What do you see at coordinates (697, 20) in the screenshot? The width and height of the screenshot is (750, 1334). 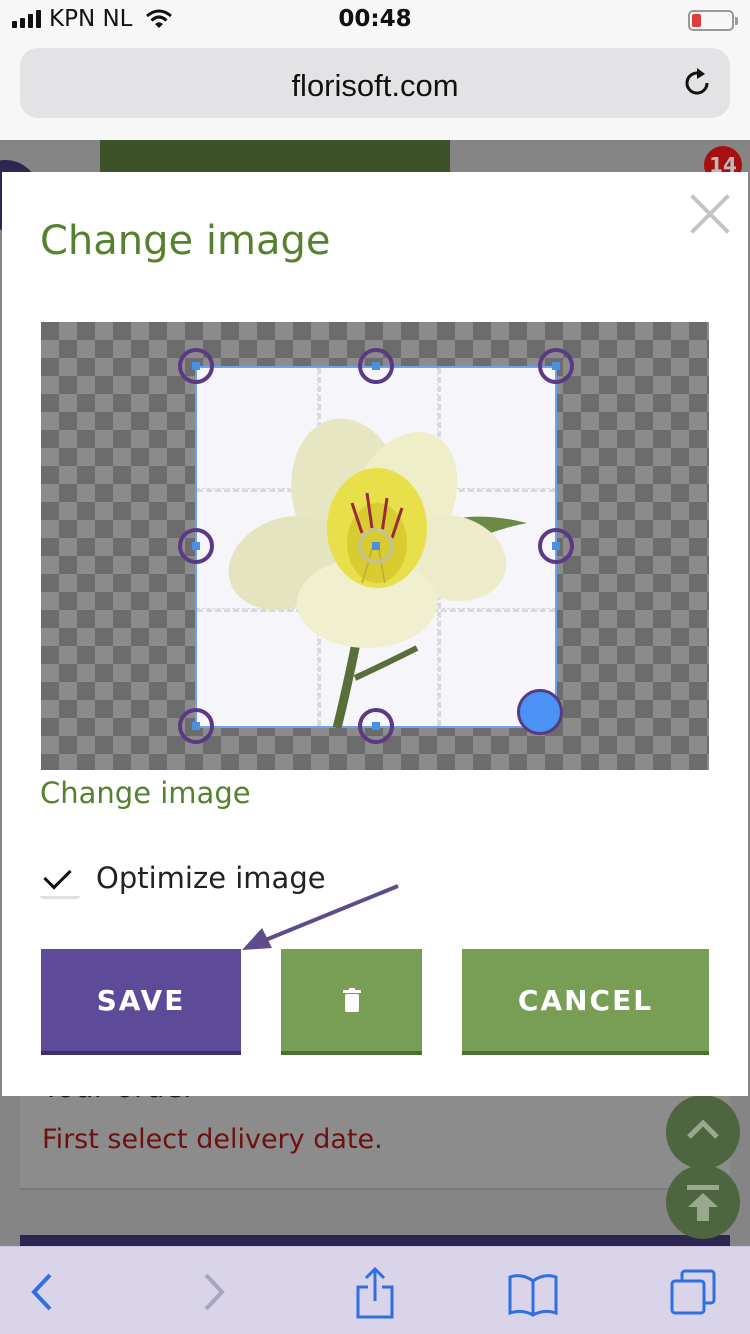 I see `battery-level` at bounding box center [697, 20].